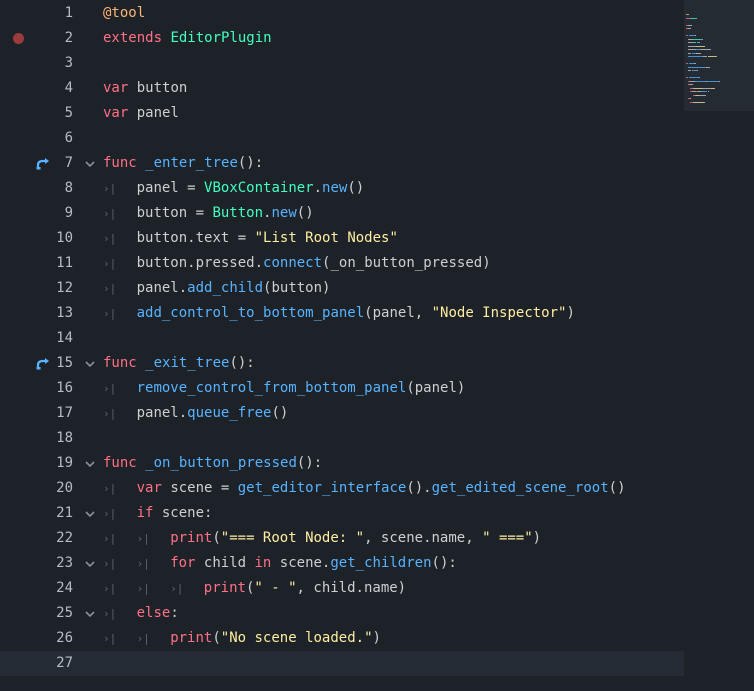 The width and height of the screenshot is (754, 691). I want to click on code-text: func _exit_tree():, so click(179, 363).